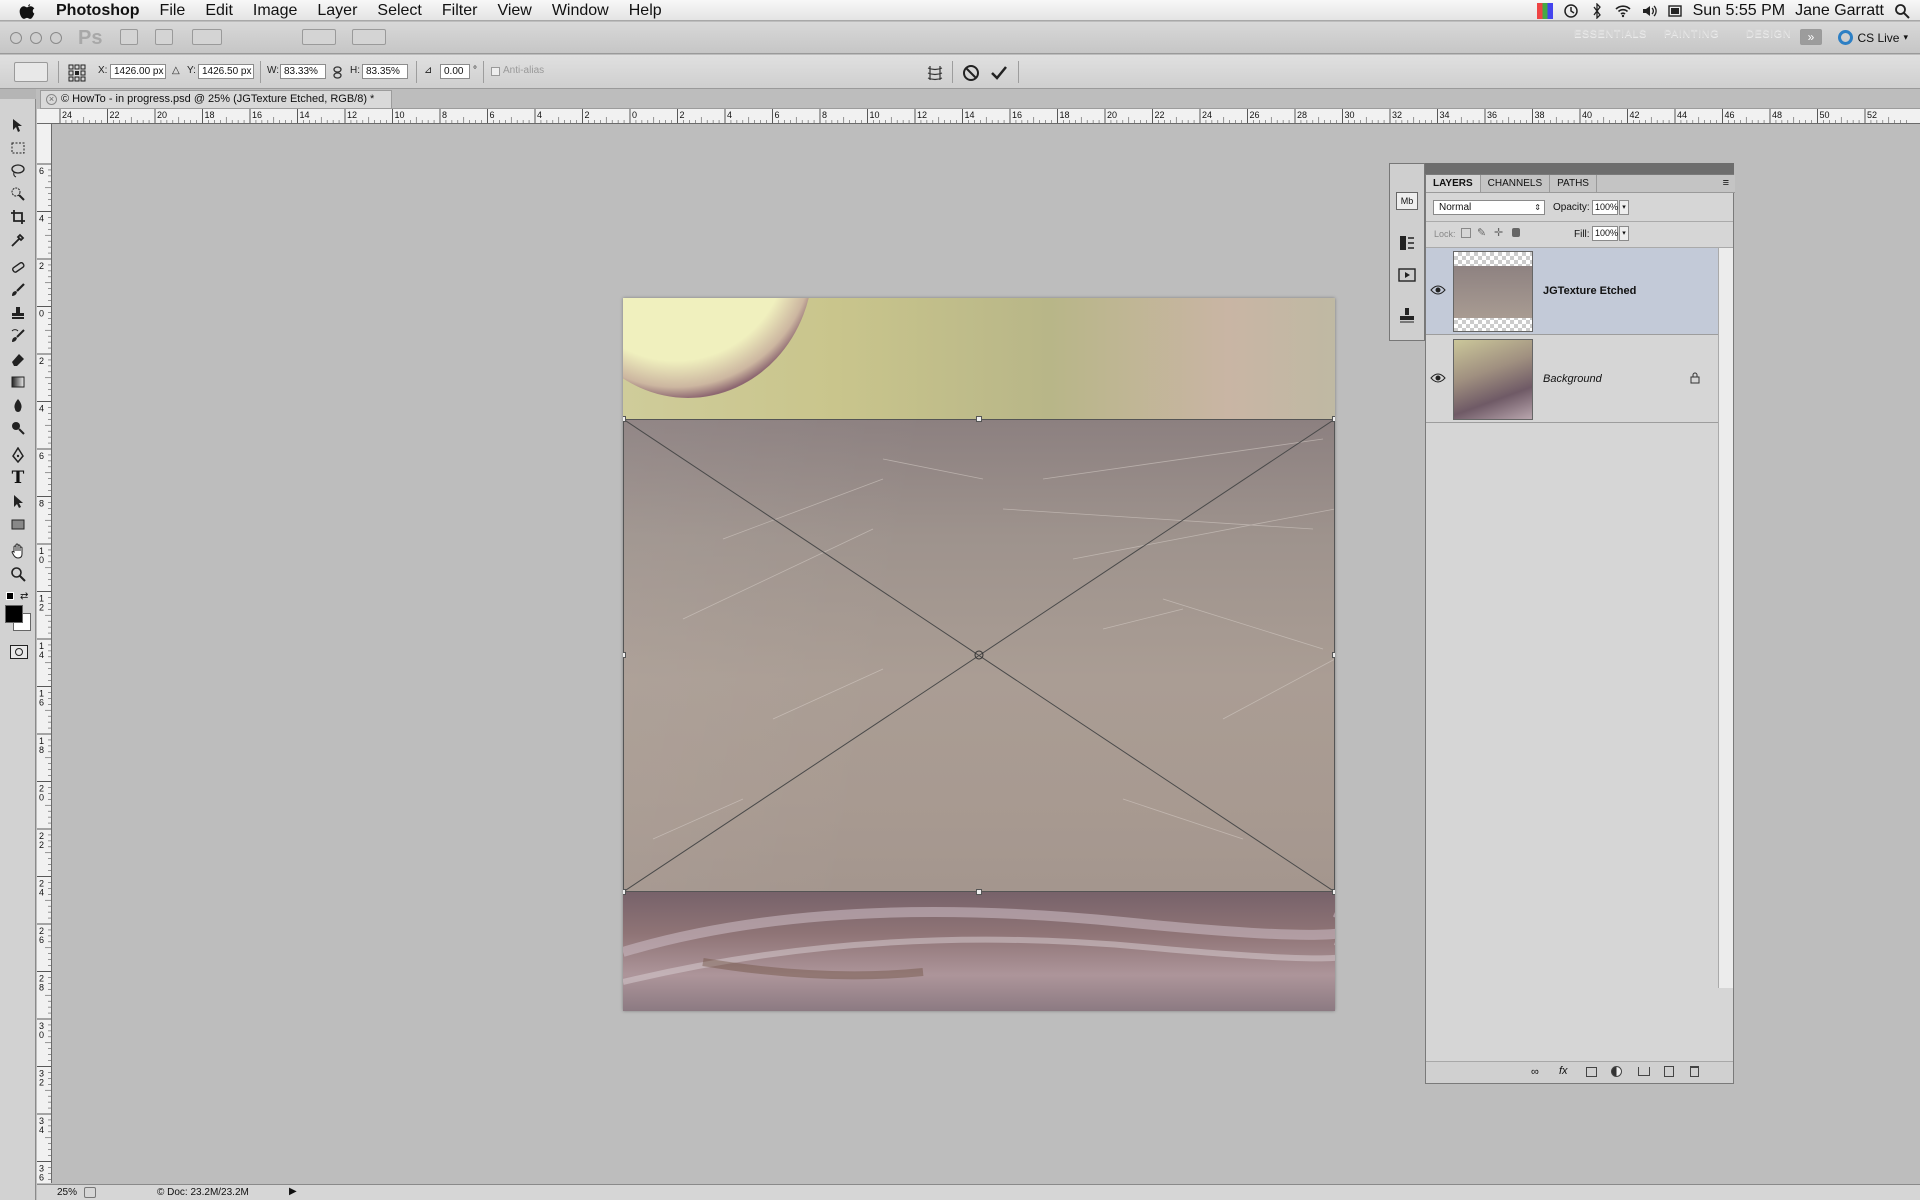 The height and width of the screenshot is (1200, 1920). Describe the element at coordinates (1768, 34) in the screenshot. I see `workspace-design: DESIGN` at that location.